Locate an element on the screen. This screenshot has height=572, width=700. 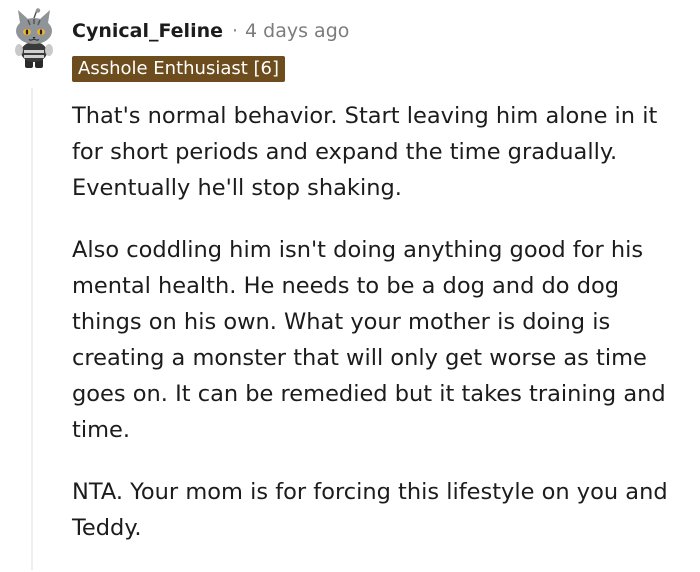
comment-timestamp: 4 days ago is located at coordinates (297, 31).